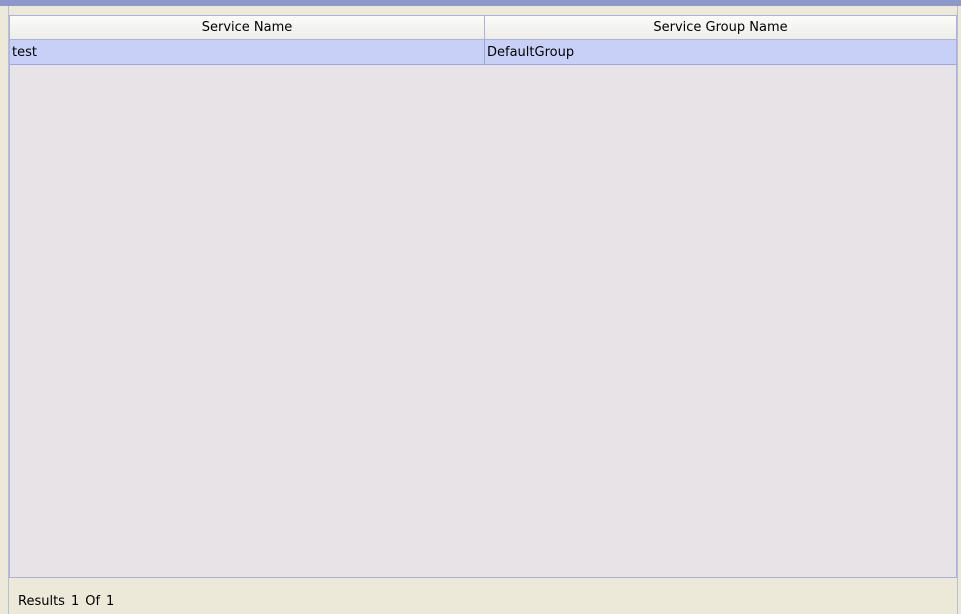 The image size is (961, 614). Describe the element at coordinates (41, 601) in the screenshot. I see `results-label: Results` at that location.